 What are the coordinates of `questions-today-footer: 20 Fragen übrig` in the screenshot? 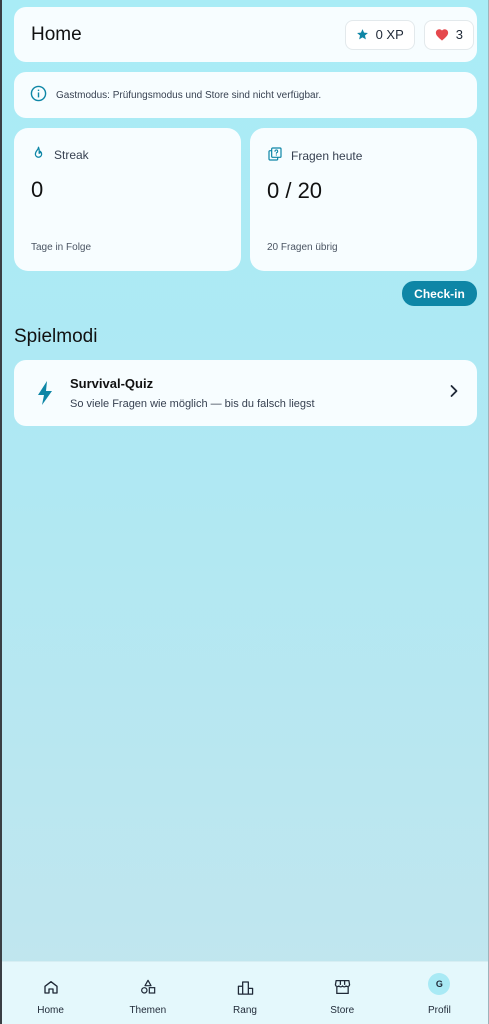 It's located at (302, 247).